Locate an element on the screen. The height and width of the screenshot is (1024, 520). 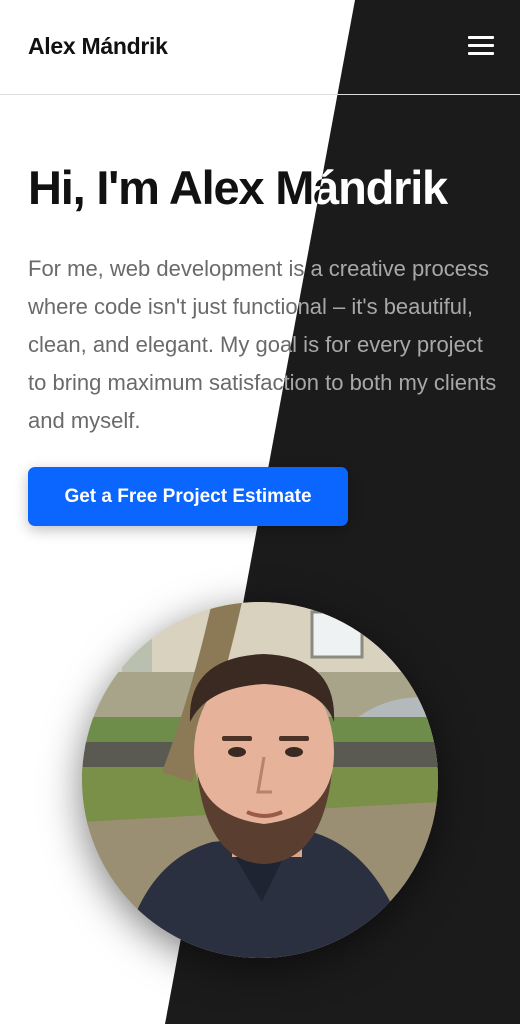
hamburger-menu-icon is located at coordinates (481, 47).